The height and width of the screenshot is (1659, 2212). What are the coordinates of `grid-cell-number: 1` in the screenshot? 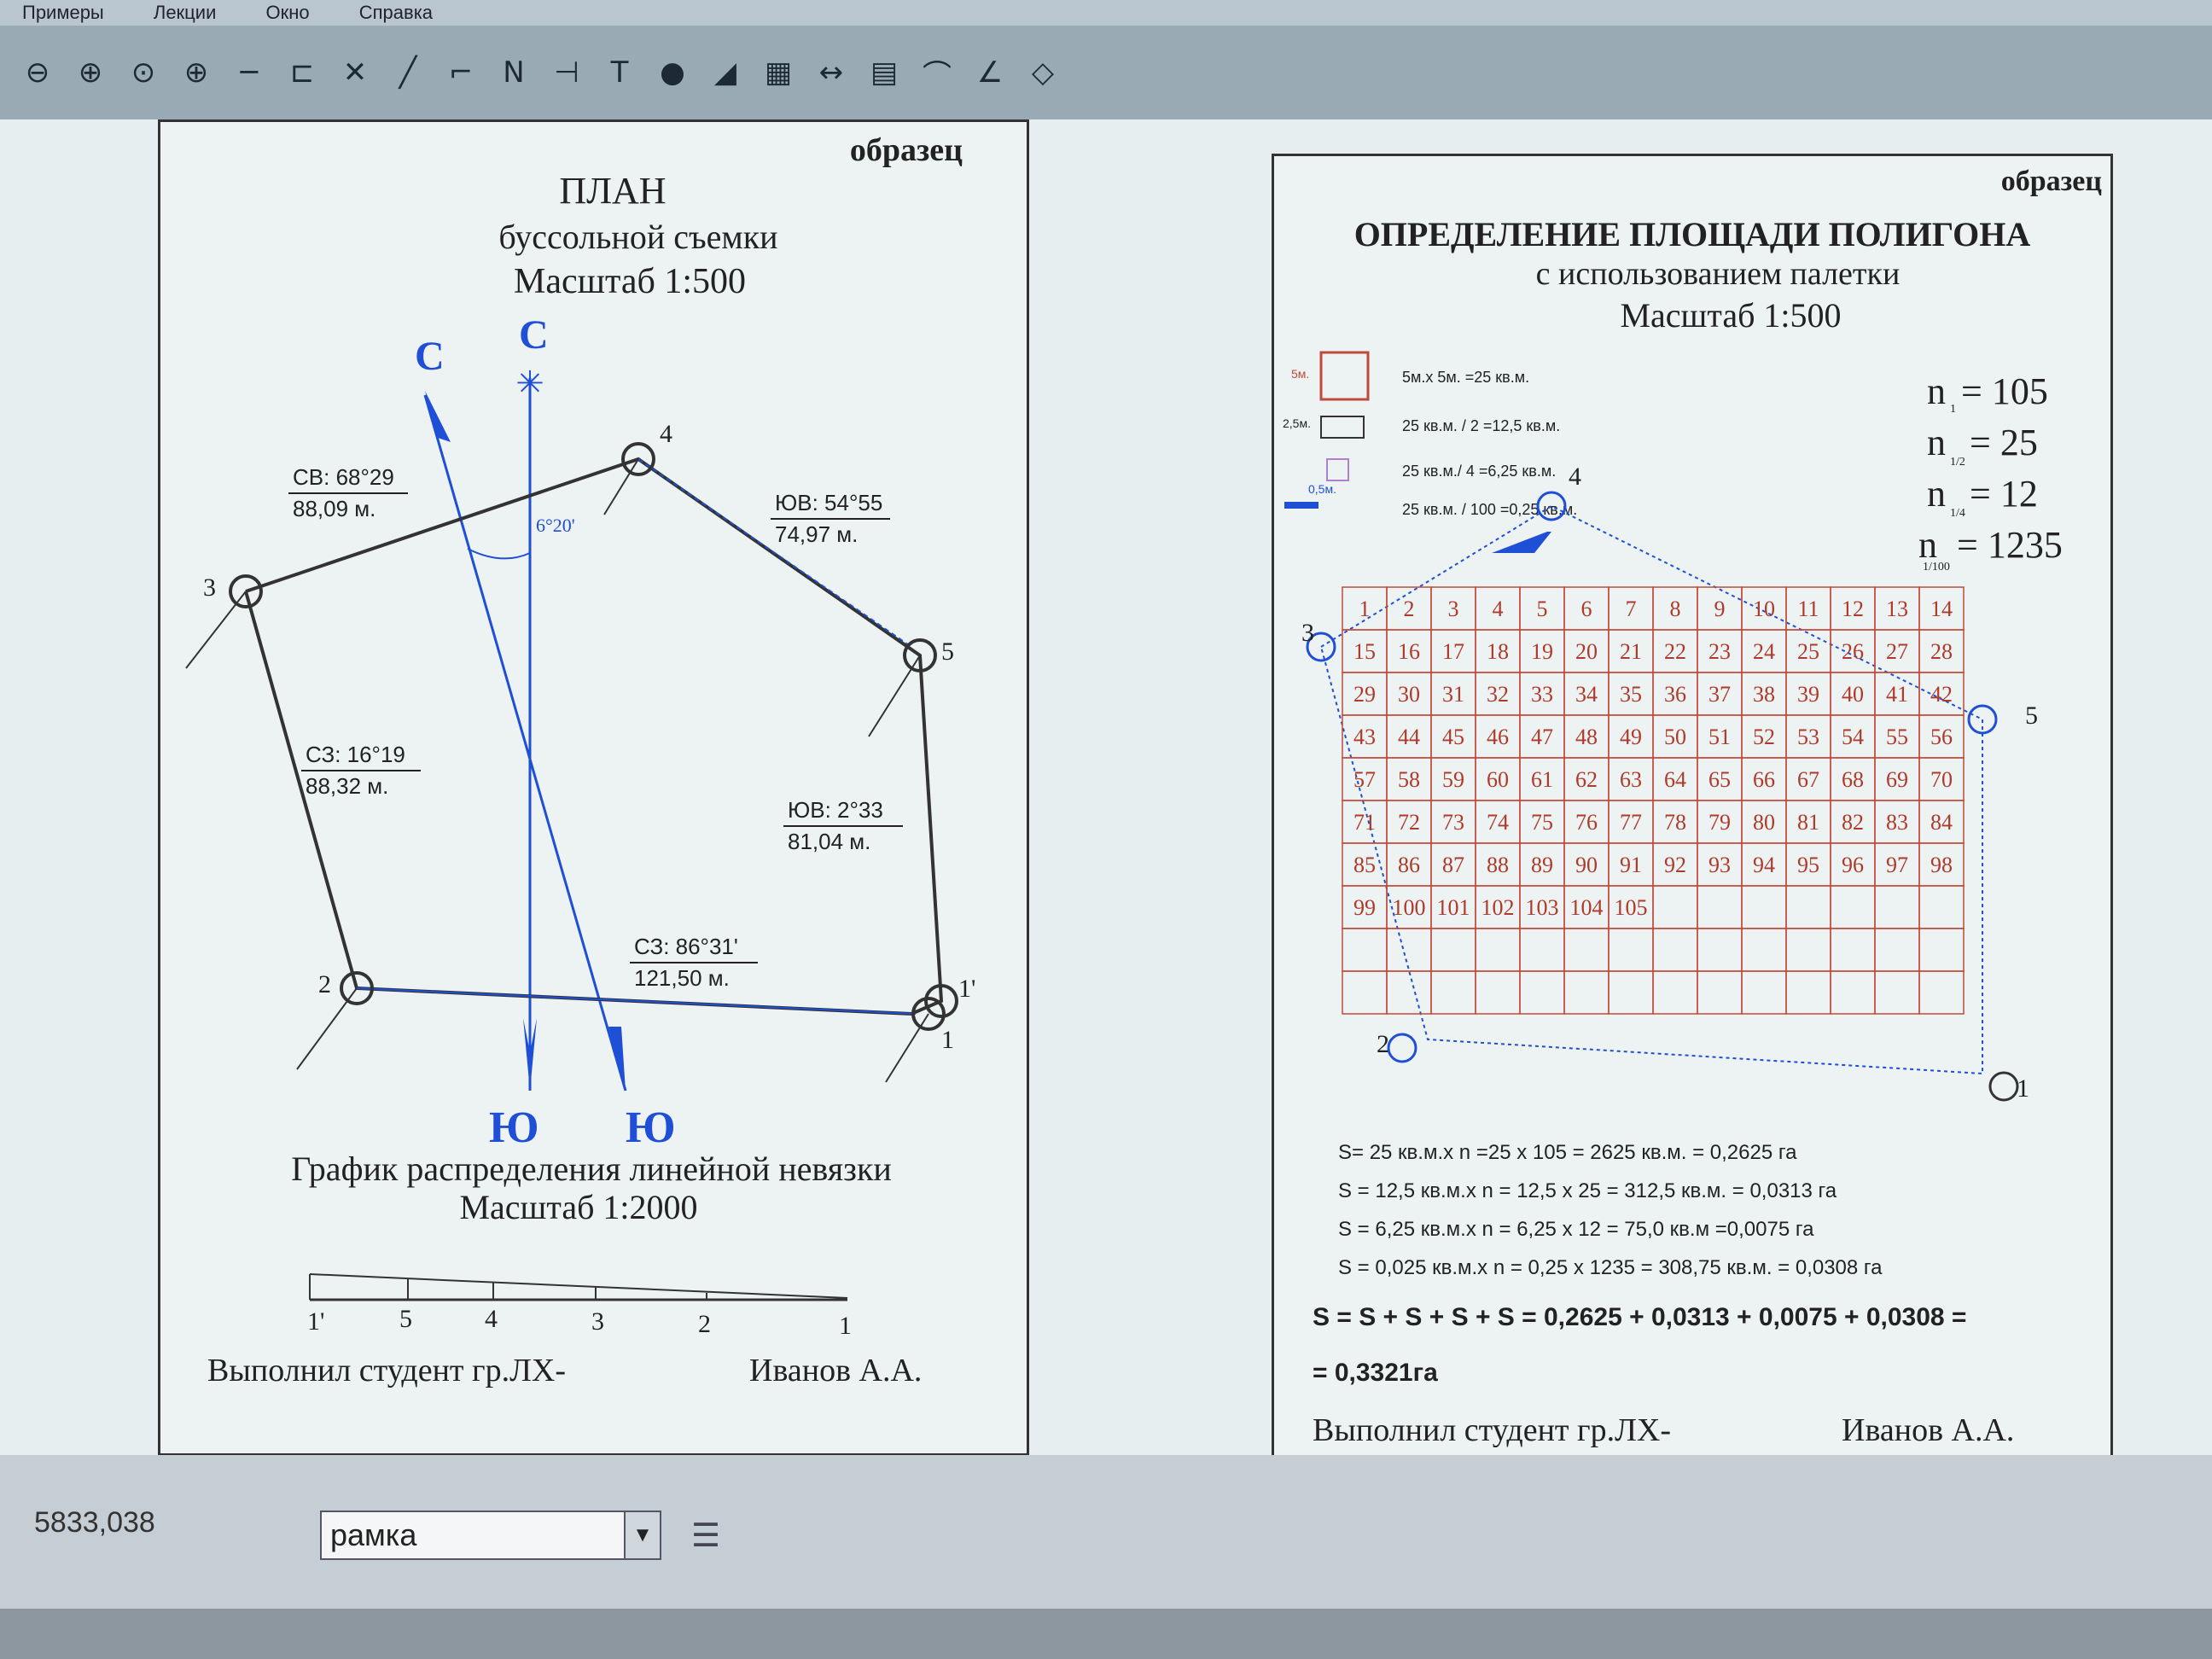 It's located at (1365, 609).